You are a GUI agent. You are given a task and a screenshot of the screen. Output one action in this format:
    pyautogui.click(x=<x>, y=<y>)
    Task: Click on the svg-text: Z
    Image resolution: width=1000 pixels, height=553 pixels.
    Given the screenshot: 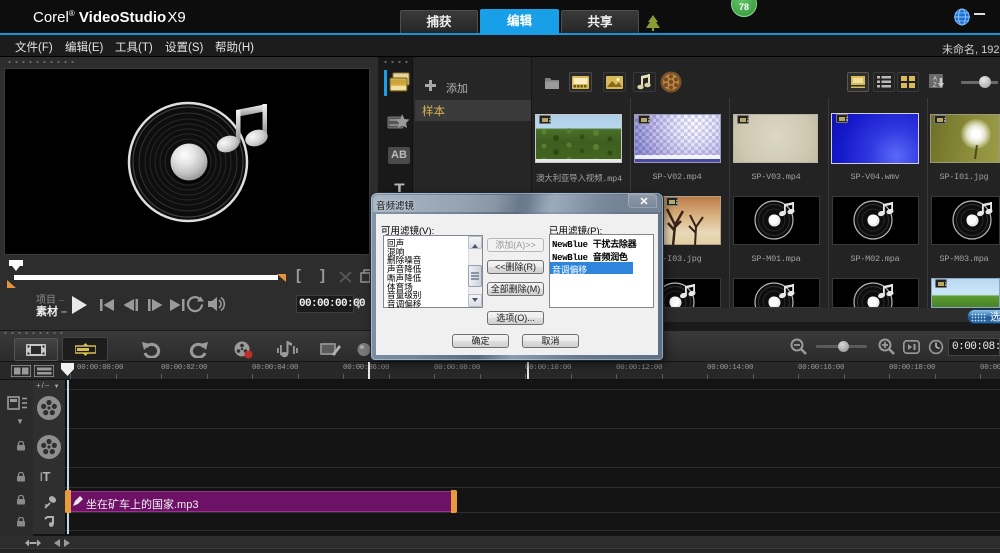 What is the action you would take?
    pyautogui.click(x=935, y=86)
    